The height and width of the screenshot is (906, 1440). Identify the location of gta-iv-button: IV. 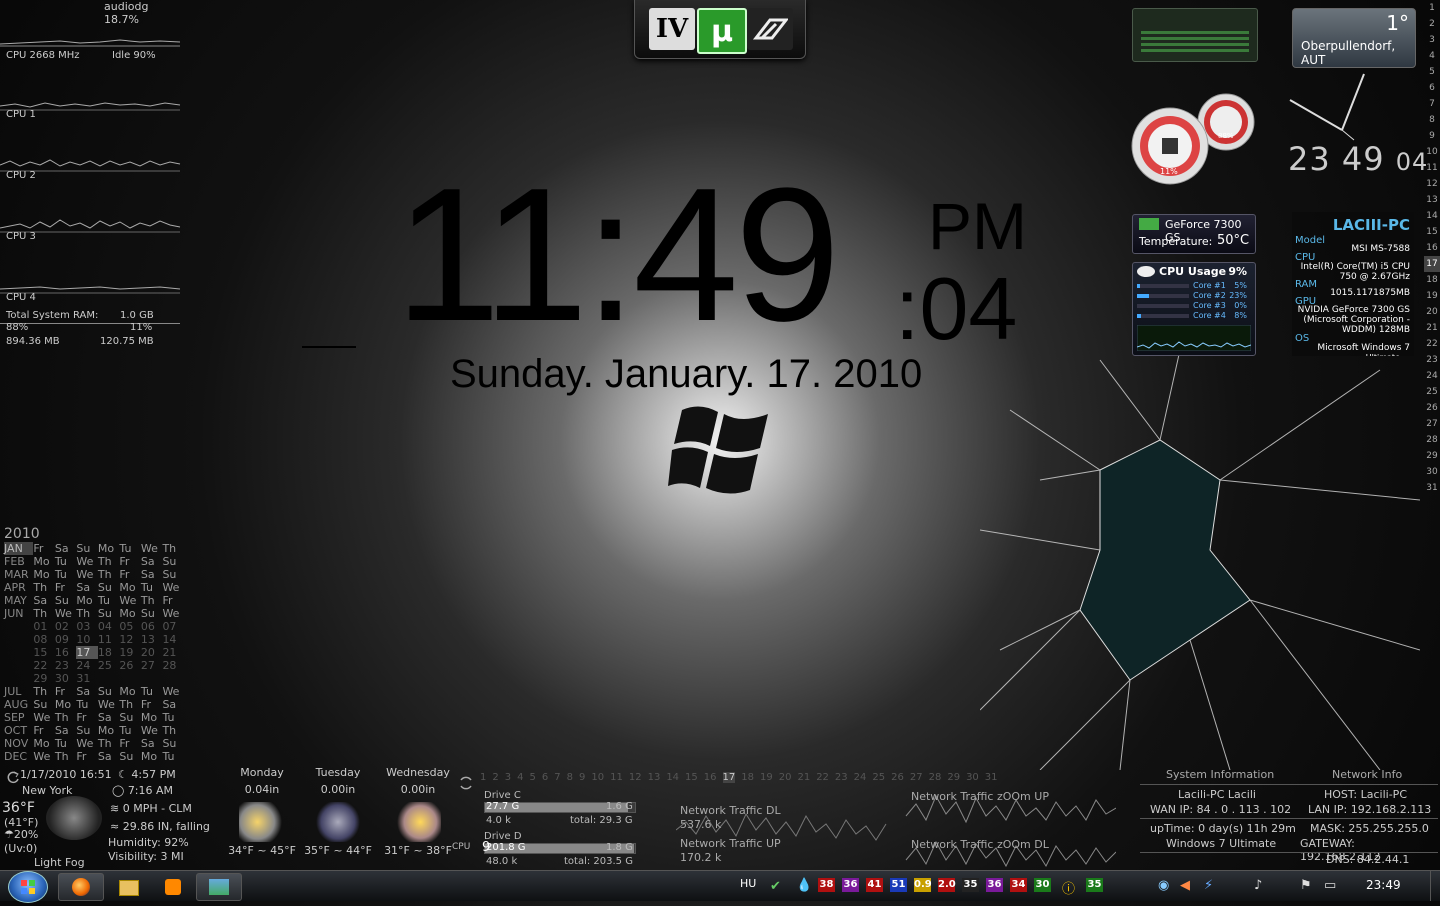
(672, 29).